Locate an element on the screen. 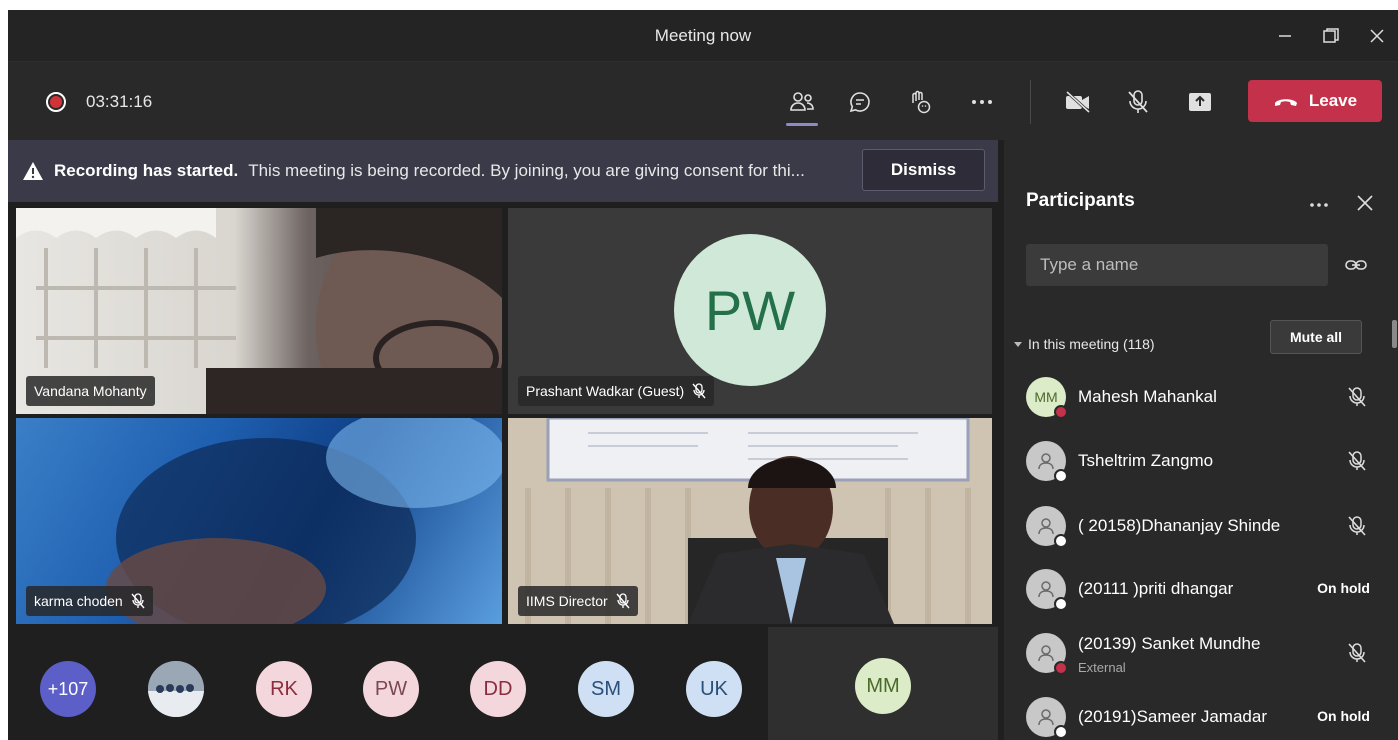  minimize-icon is located at coordinates (1285, 36).